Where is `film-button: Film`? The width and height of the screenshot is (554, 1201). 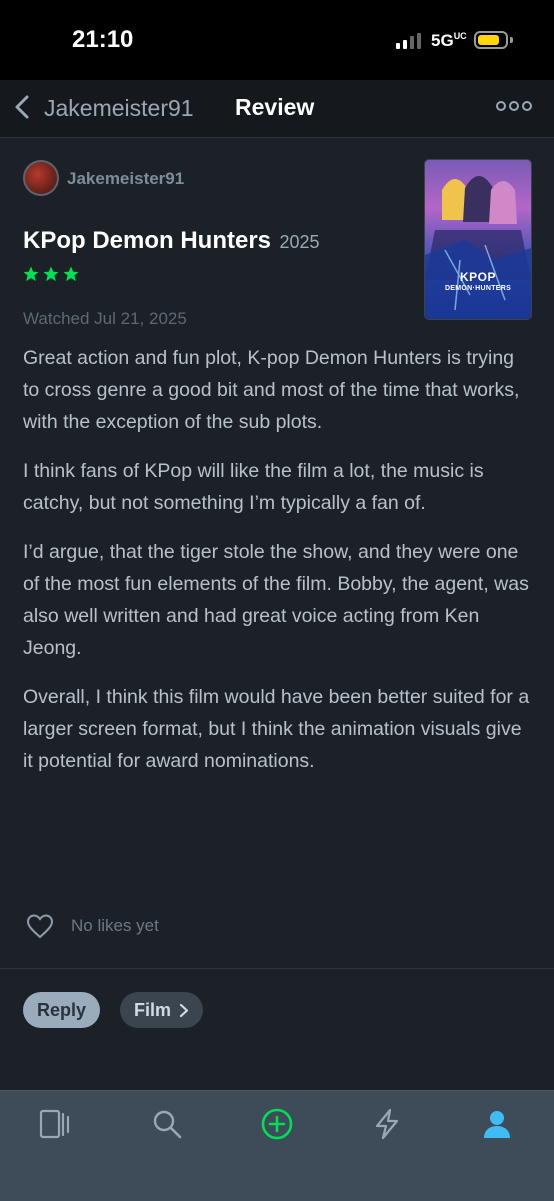
film-button: Film is located at coordinates (162, 1010).